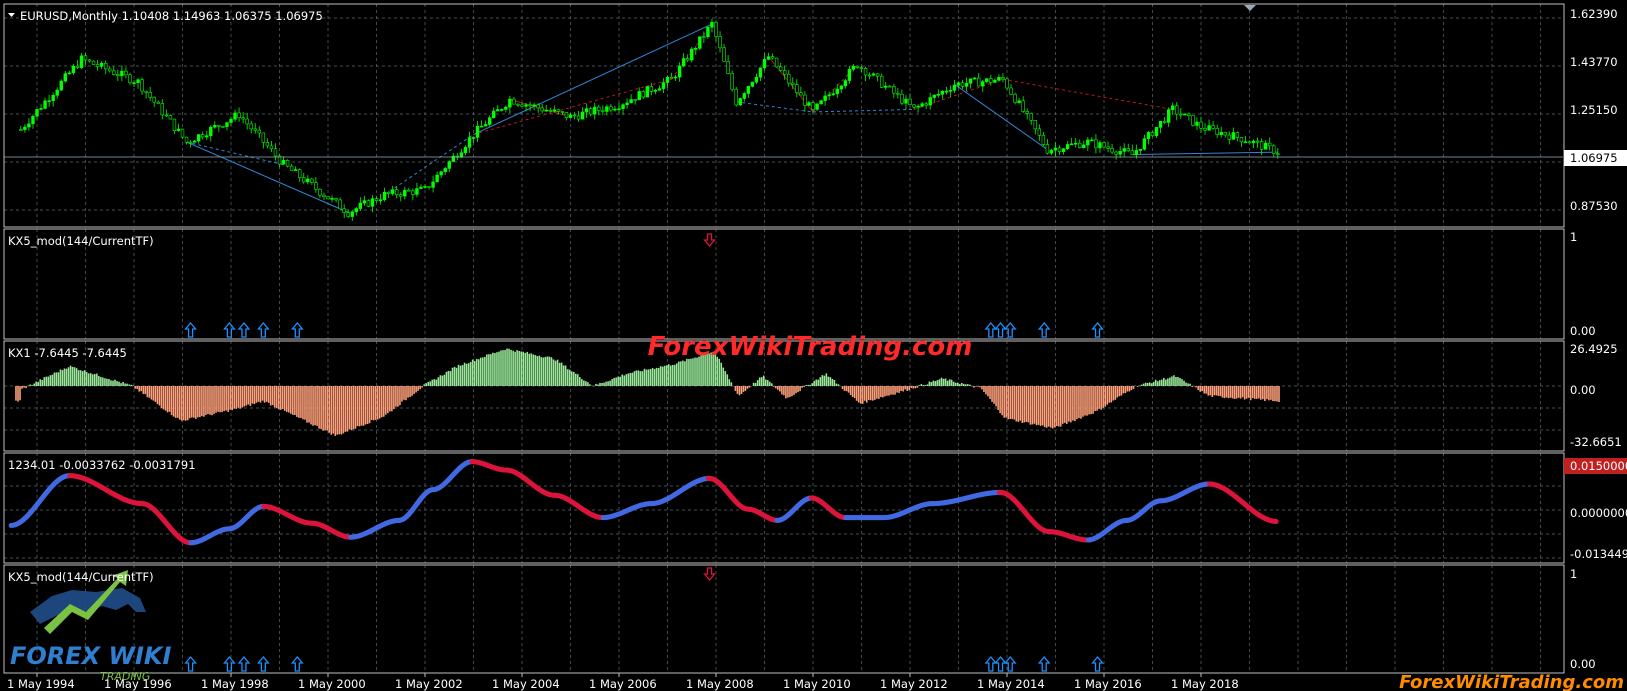  What do you see at coordinates (643, 502) in the screenshot?
I see `oscillator-line` at bounding box center [643, 502].